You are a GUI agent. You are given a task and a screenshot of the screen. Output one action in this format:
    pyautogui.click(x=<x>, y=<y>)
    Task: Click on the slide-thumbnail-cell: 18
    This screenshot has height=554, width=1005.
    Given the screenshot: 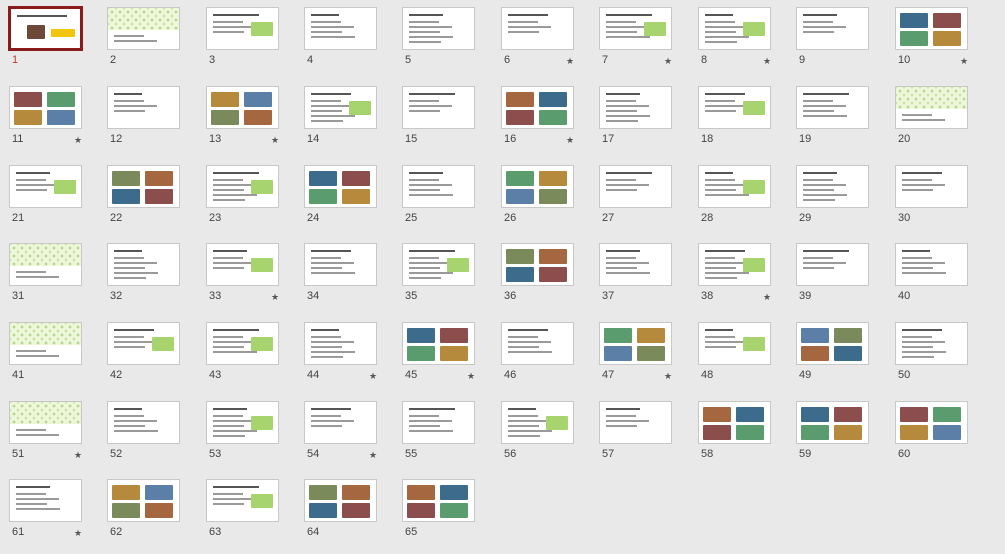 What is the action you would take?
    pyautogui.click(x=738, y=122)
    